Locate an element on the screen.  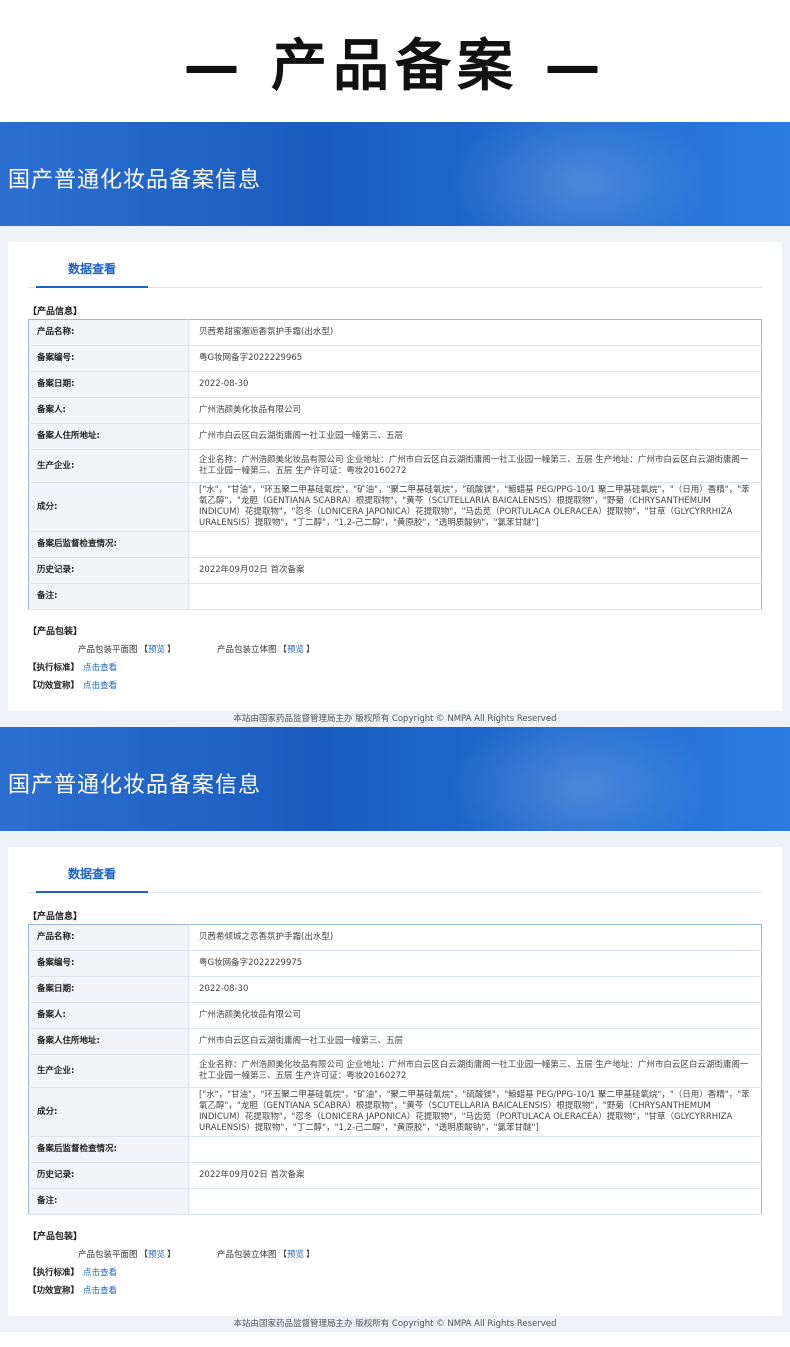
info-row: 产品名称: 贝茜希甜蜜邂逅香氛护手霜(出水型) is located at coordinates (395, 332).